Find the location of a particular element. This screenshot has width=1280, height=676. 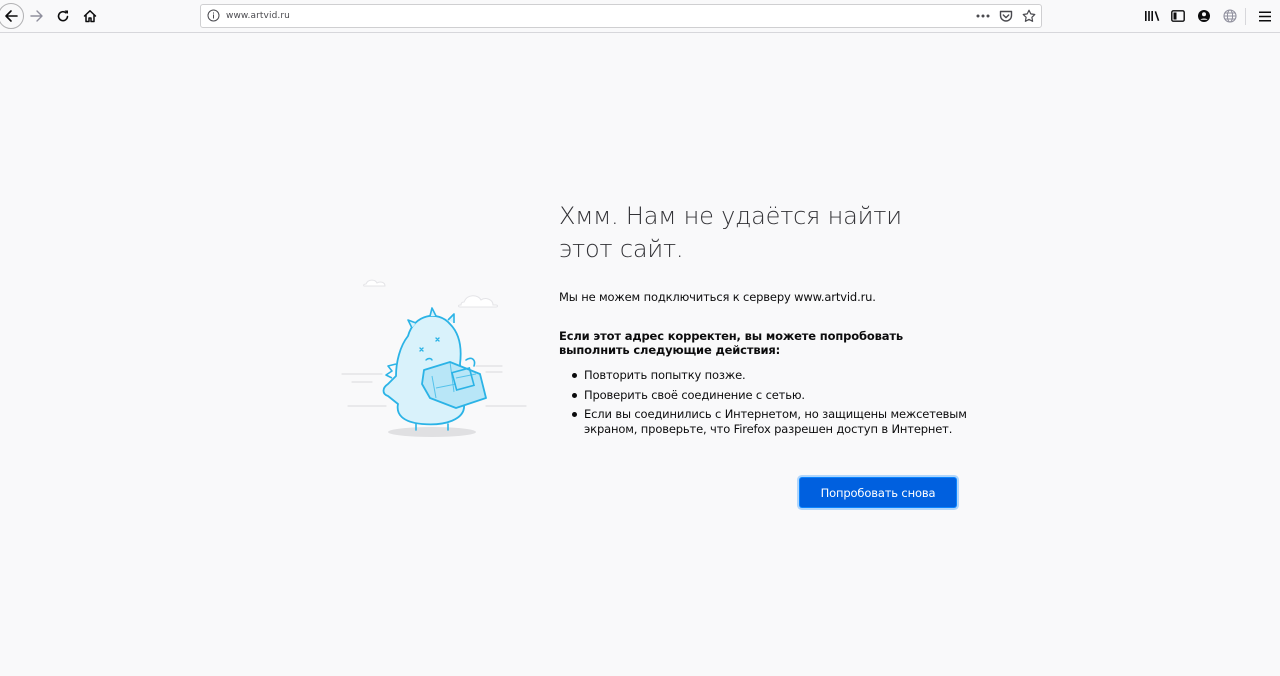

home-button is located at coordinates (90, 16).